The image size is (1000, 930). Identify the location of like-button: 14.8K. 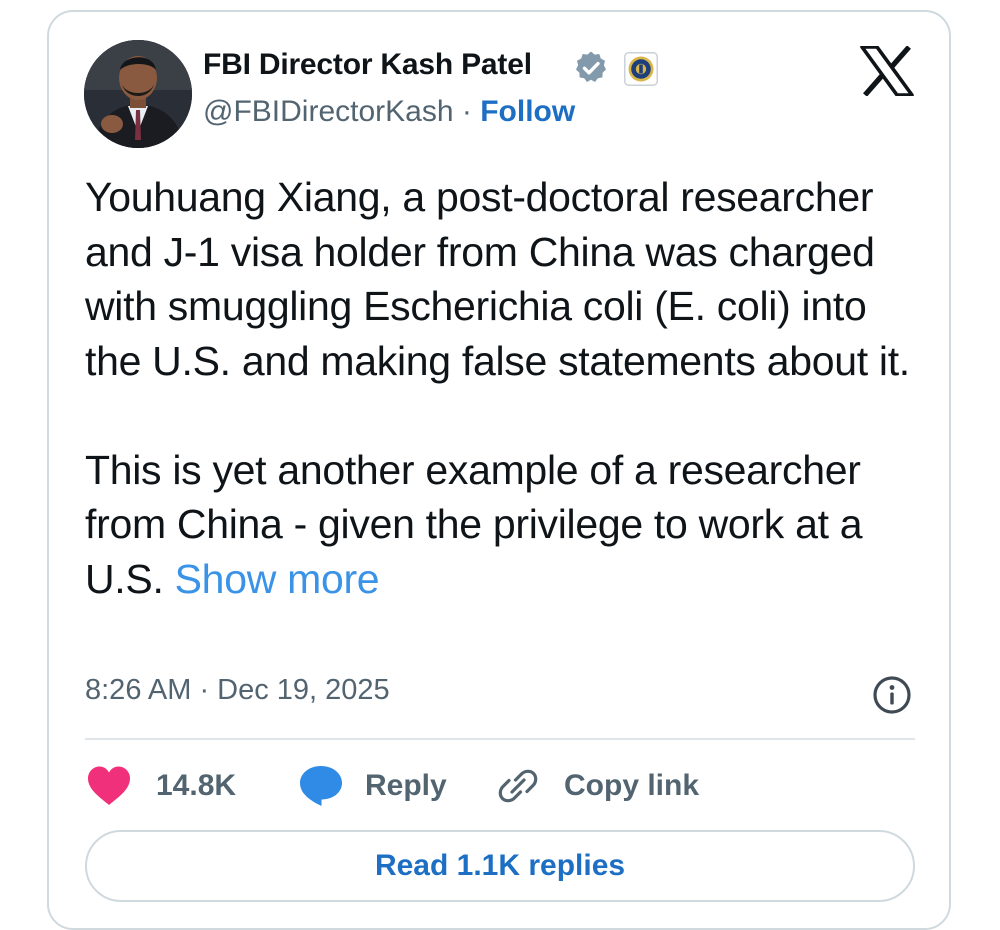
(161, 786).